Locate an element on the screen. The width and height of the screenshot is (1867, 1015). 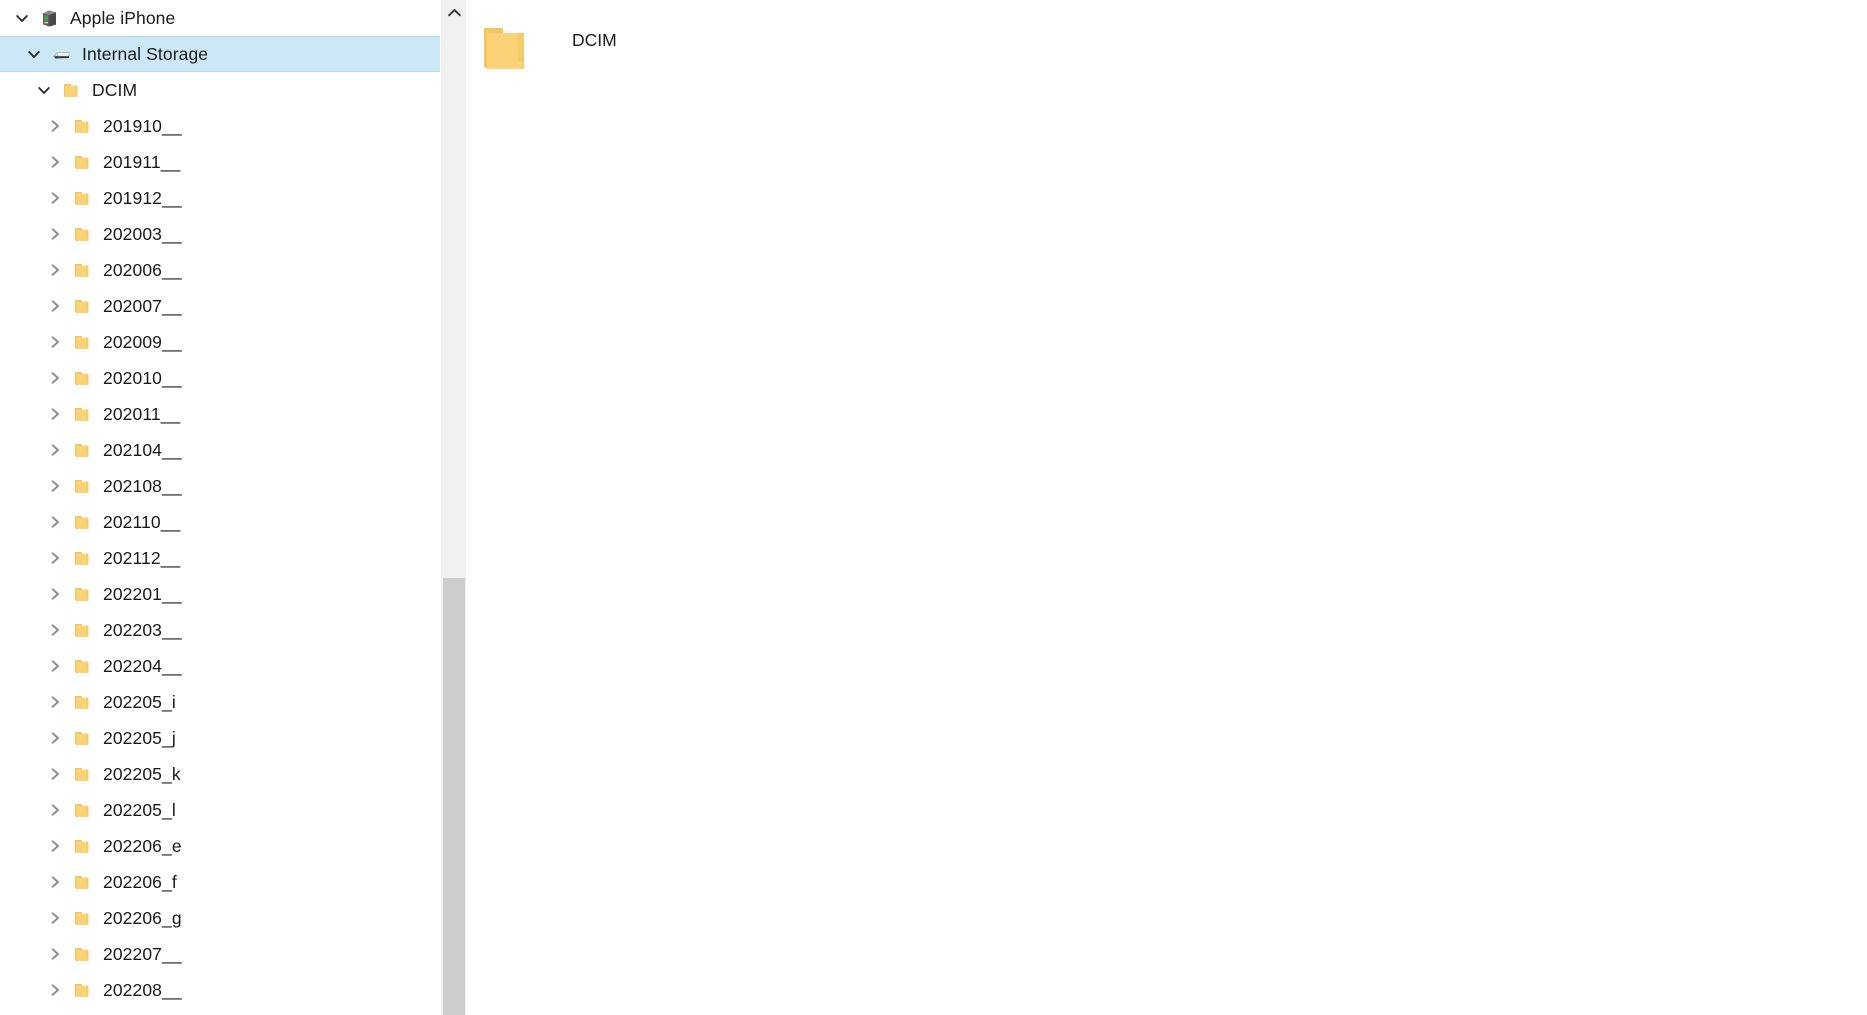
tree-item-label: 202208__ is located at coordinates (142, 990).